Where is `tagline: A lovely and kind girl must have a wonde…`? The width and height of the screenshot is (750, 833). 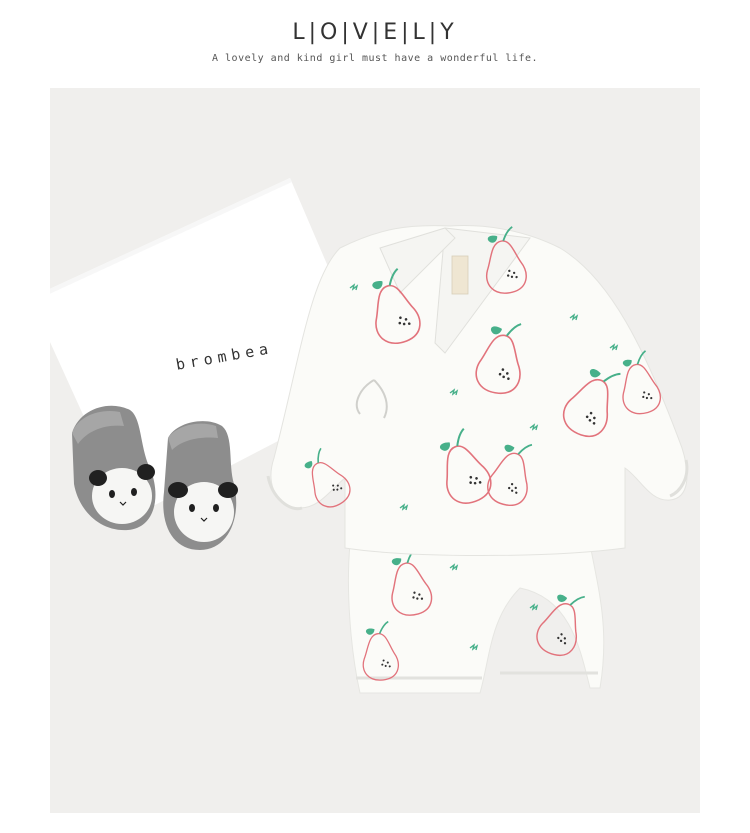
tagline: A lovely and kind girl must have a wonde… is located at coordinates (375, 58).